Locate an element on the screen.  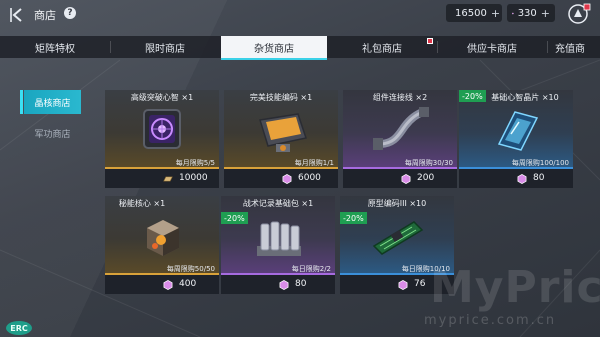
shop-item-card: 秘能核心 ×1 每周限购50/50 400 is located at coordinates (162, 245).